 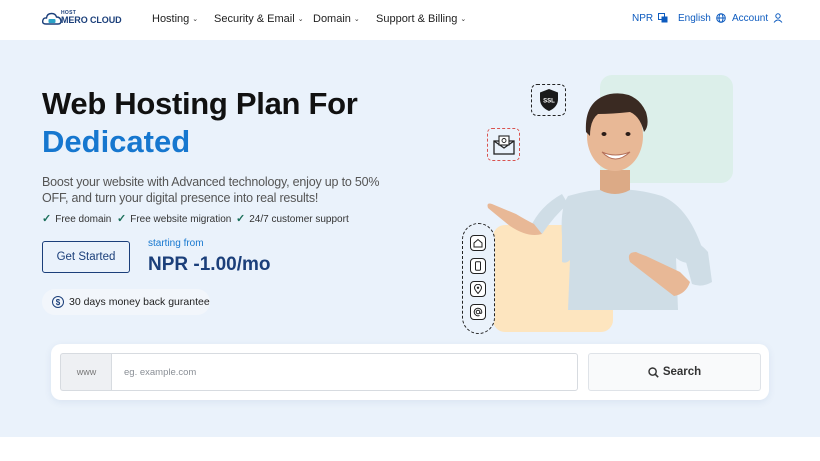 I want to click on language-selector: English, so click(x=702, y=18).